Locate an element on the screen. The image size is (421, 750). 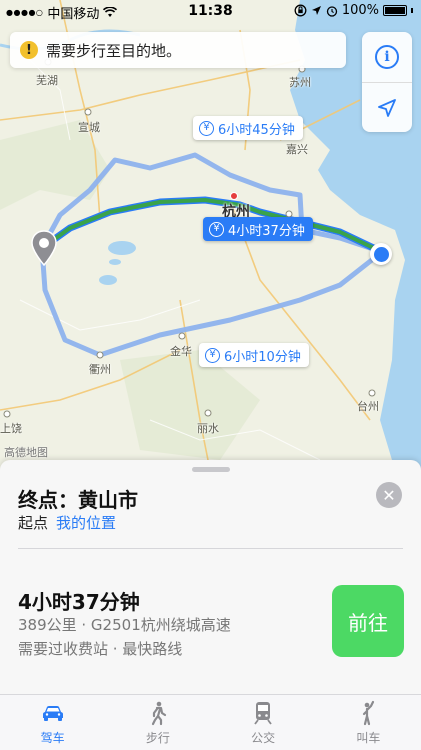
status-bar: ●●●●○ 中国移动 11:38 100% is located at coordinates (210, 11).